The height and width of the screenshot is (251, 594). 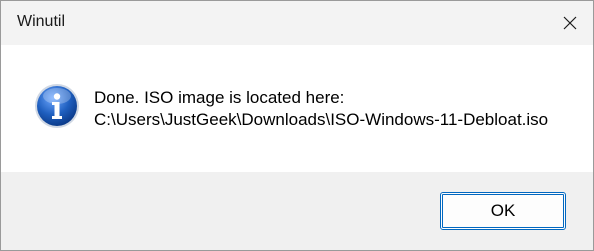 I want to click on dialog-title: Winutil, so click(x=41, y=21).